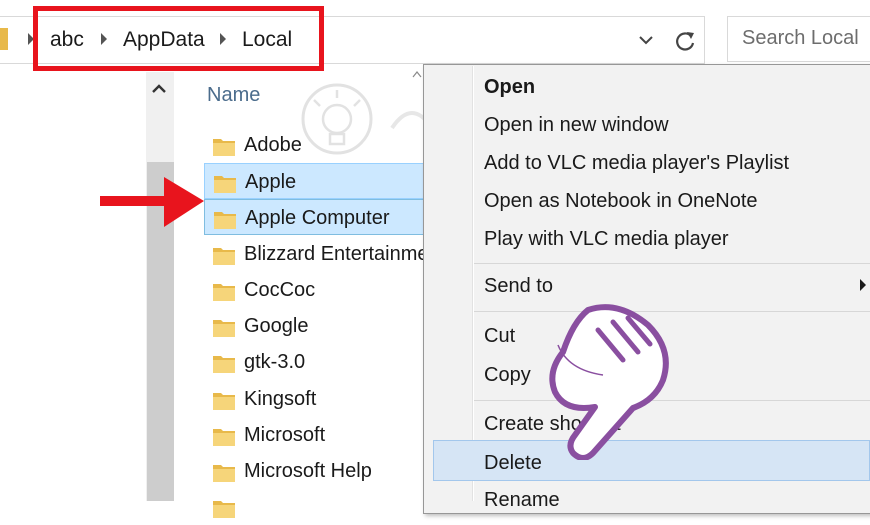  What do you see at coordinates (319, 399) in the screenshot?
I see `list-item: Kingsoft` at bounding box center [319, 399].